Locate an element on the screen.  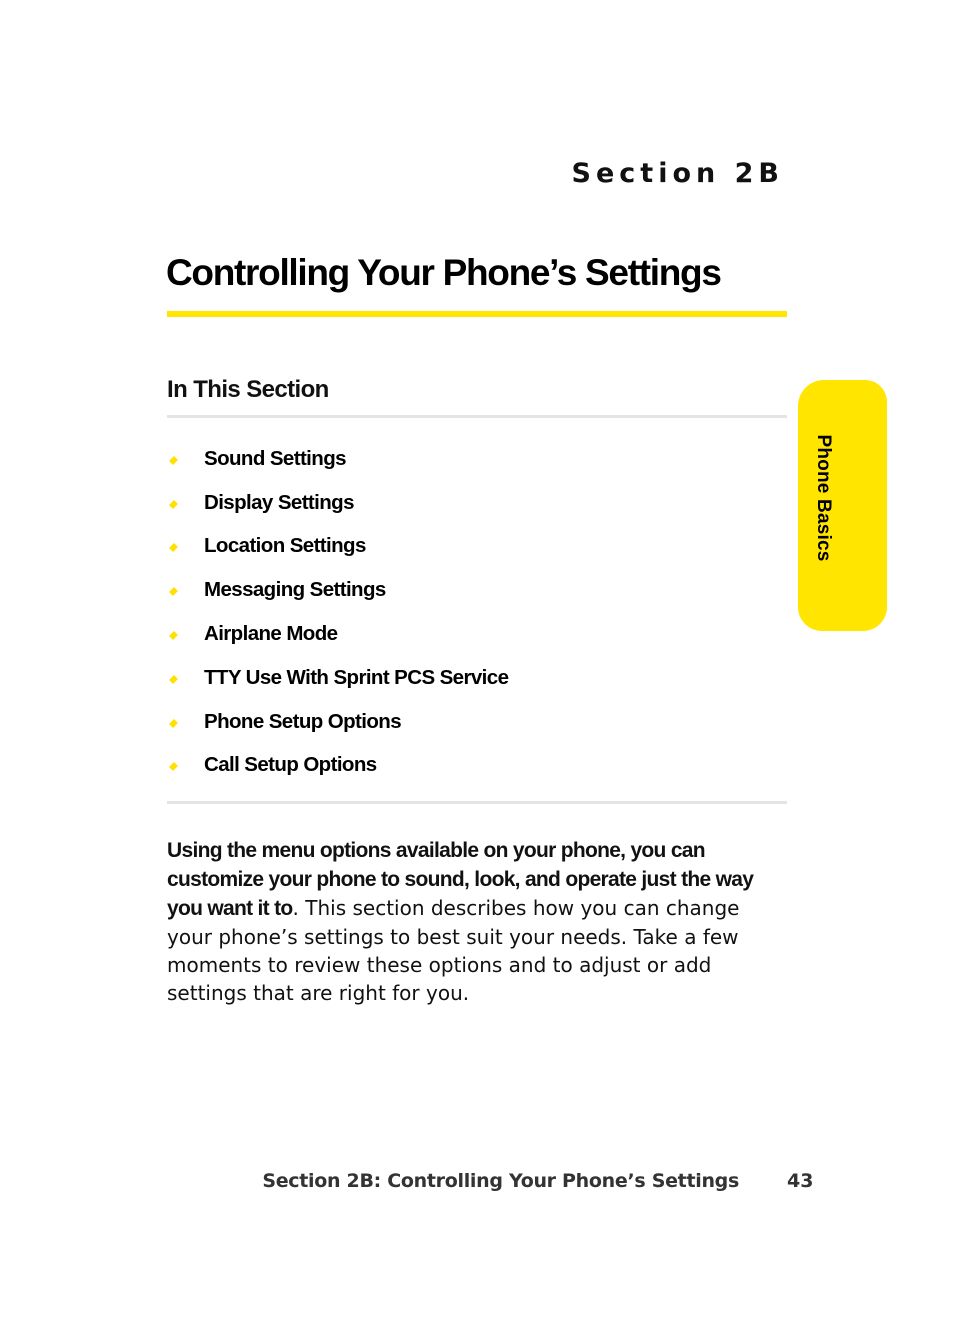
title-underline-rule is located at coordinates (477, 314).